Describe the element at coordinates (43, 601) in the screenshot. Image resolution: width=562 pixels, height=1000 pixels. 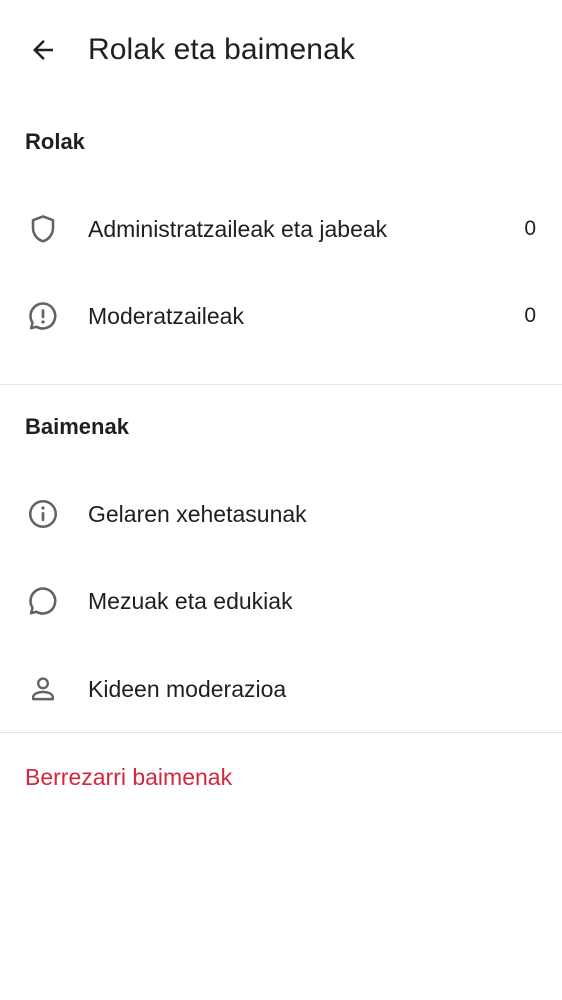
I see `chat-bubble-icon` at that location.